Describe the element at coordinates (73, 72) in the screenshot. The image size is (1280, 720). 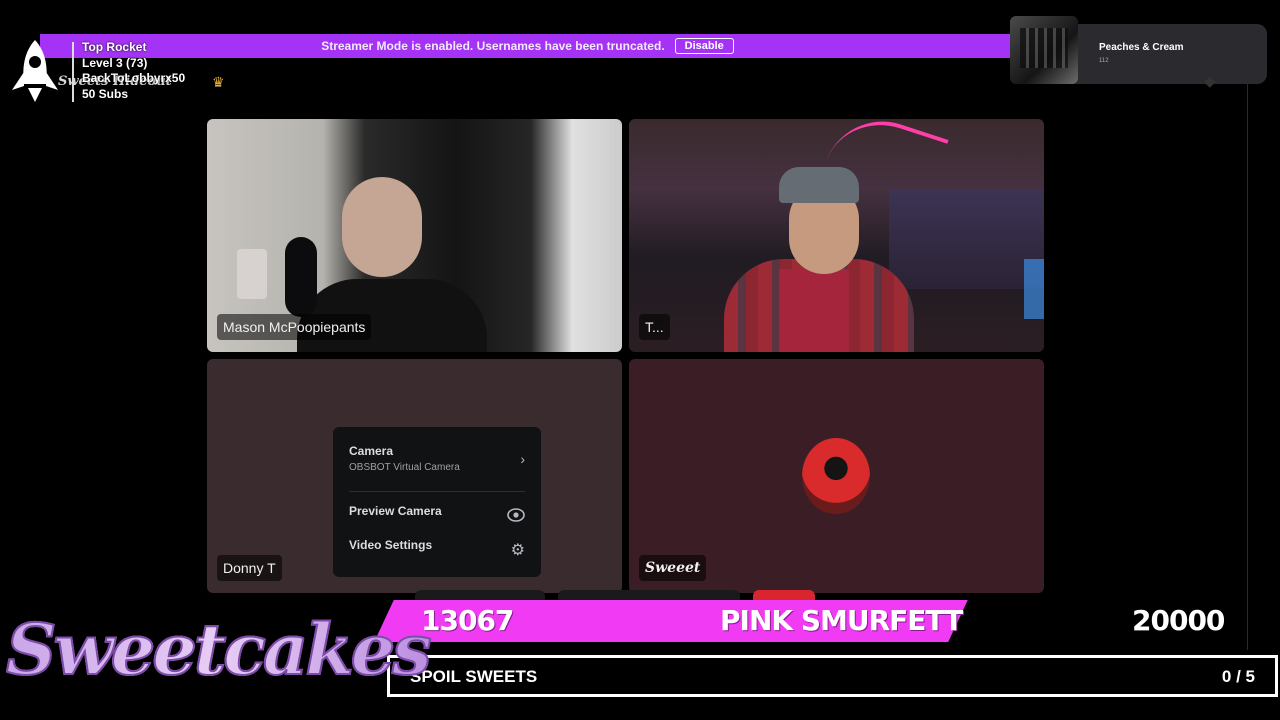
I see `rocket-divider` at that location.